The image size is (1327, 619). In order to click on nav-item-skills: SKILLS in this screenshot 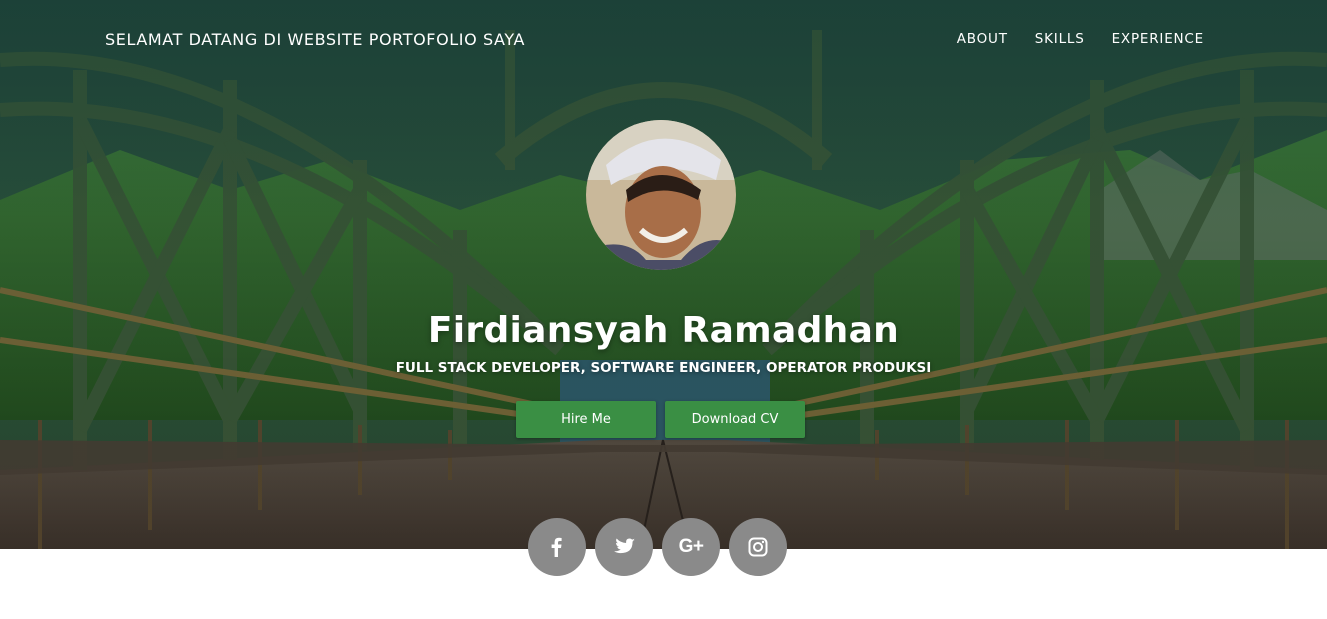, I will do `click(1060, 39)`.